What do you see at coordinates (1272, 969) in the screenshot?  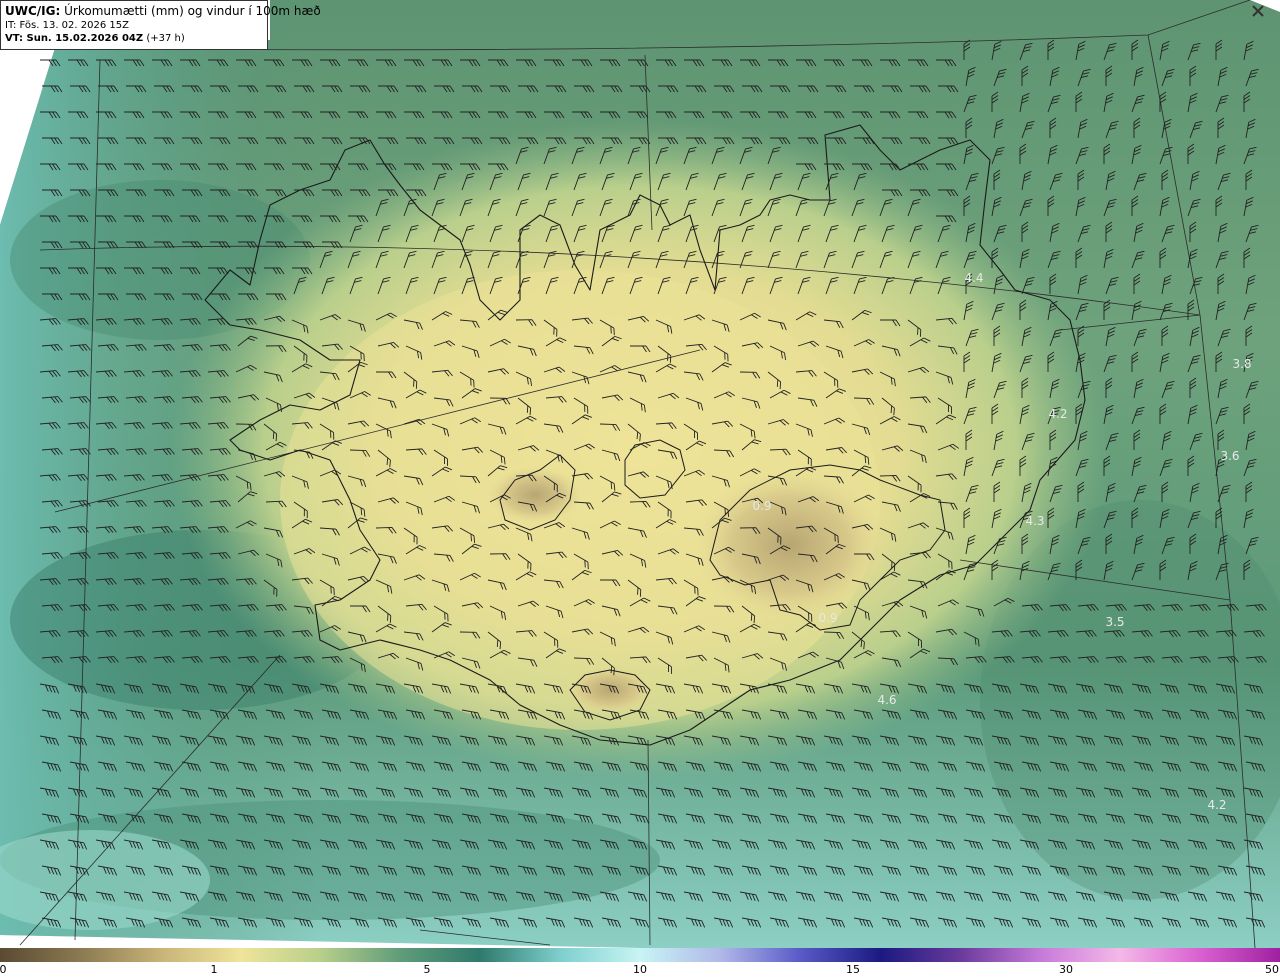 I see `colorbar-tick: 50` at bounding box center [1272, 969].